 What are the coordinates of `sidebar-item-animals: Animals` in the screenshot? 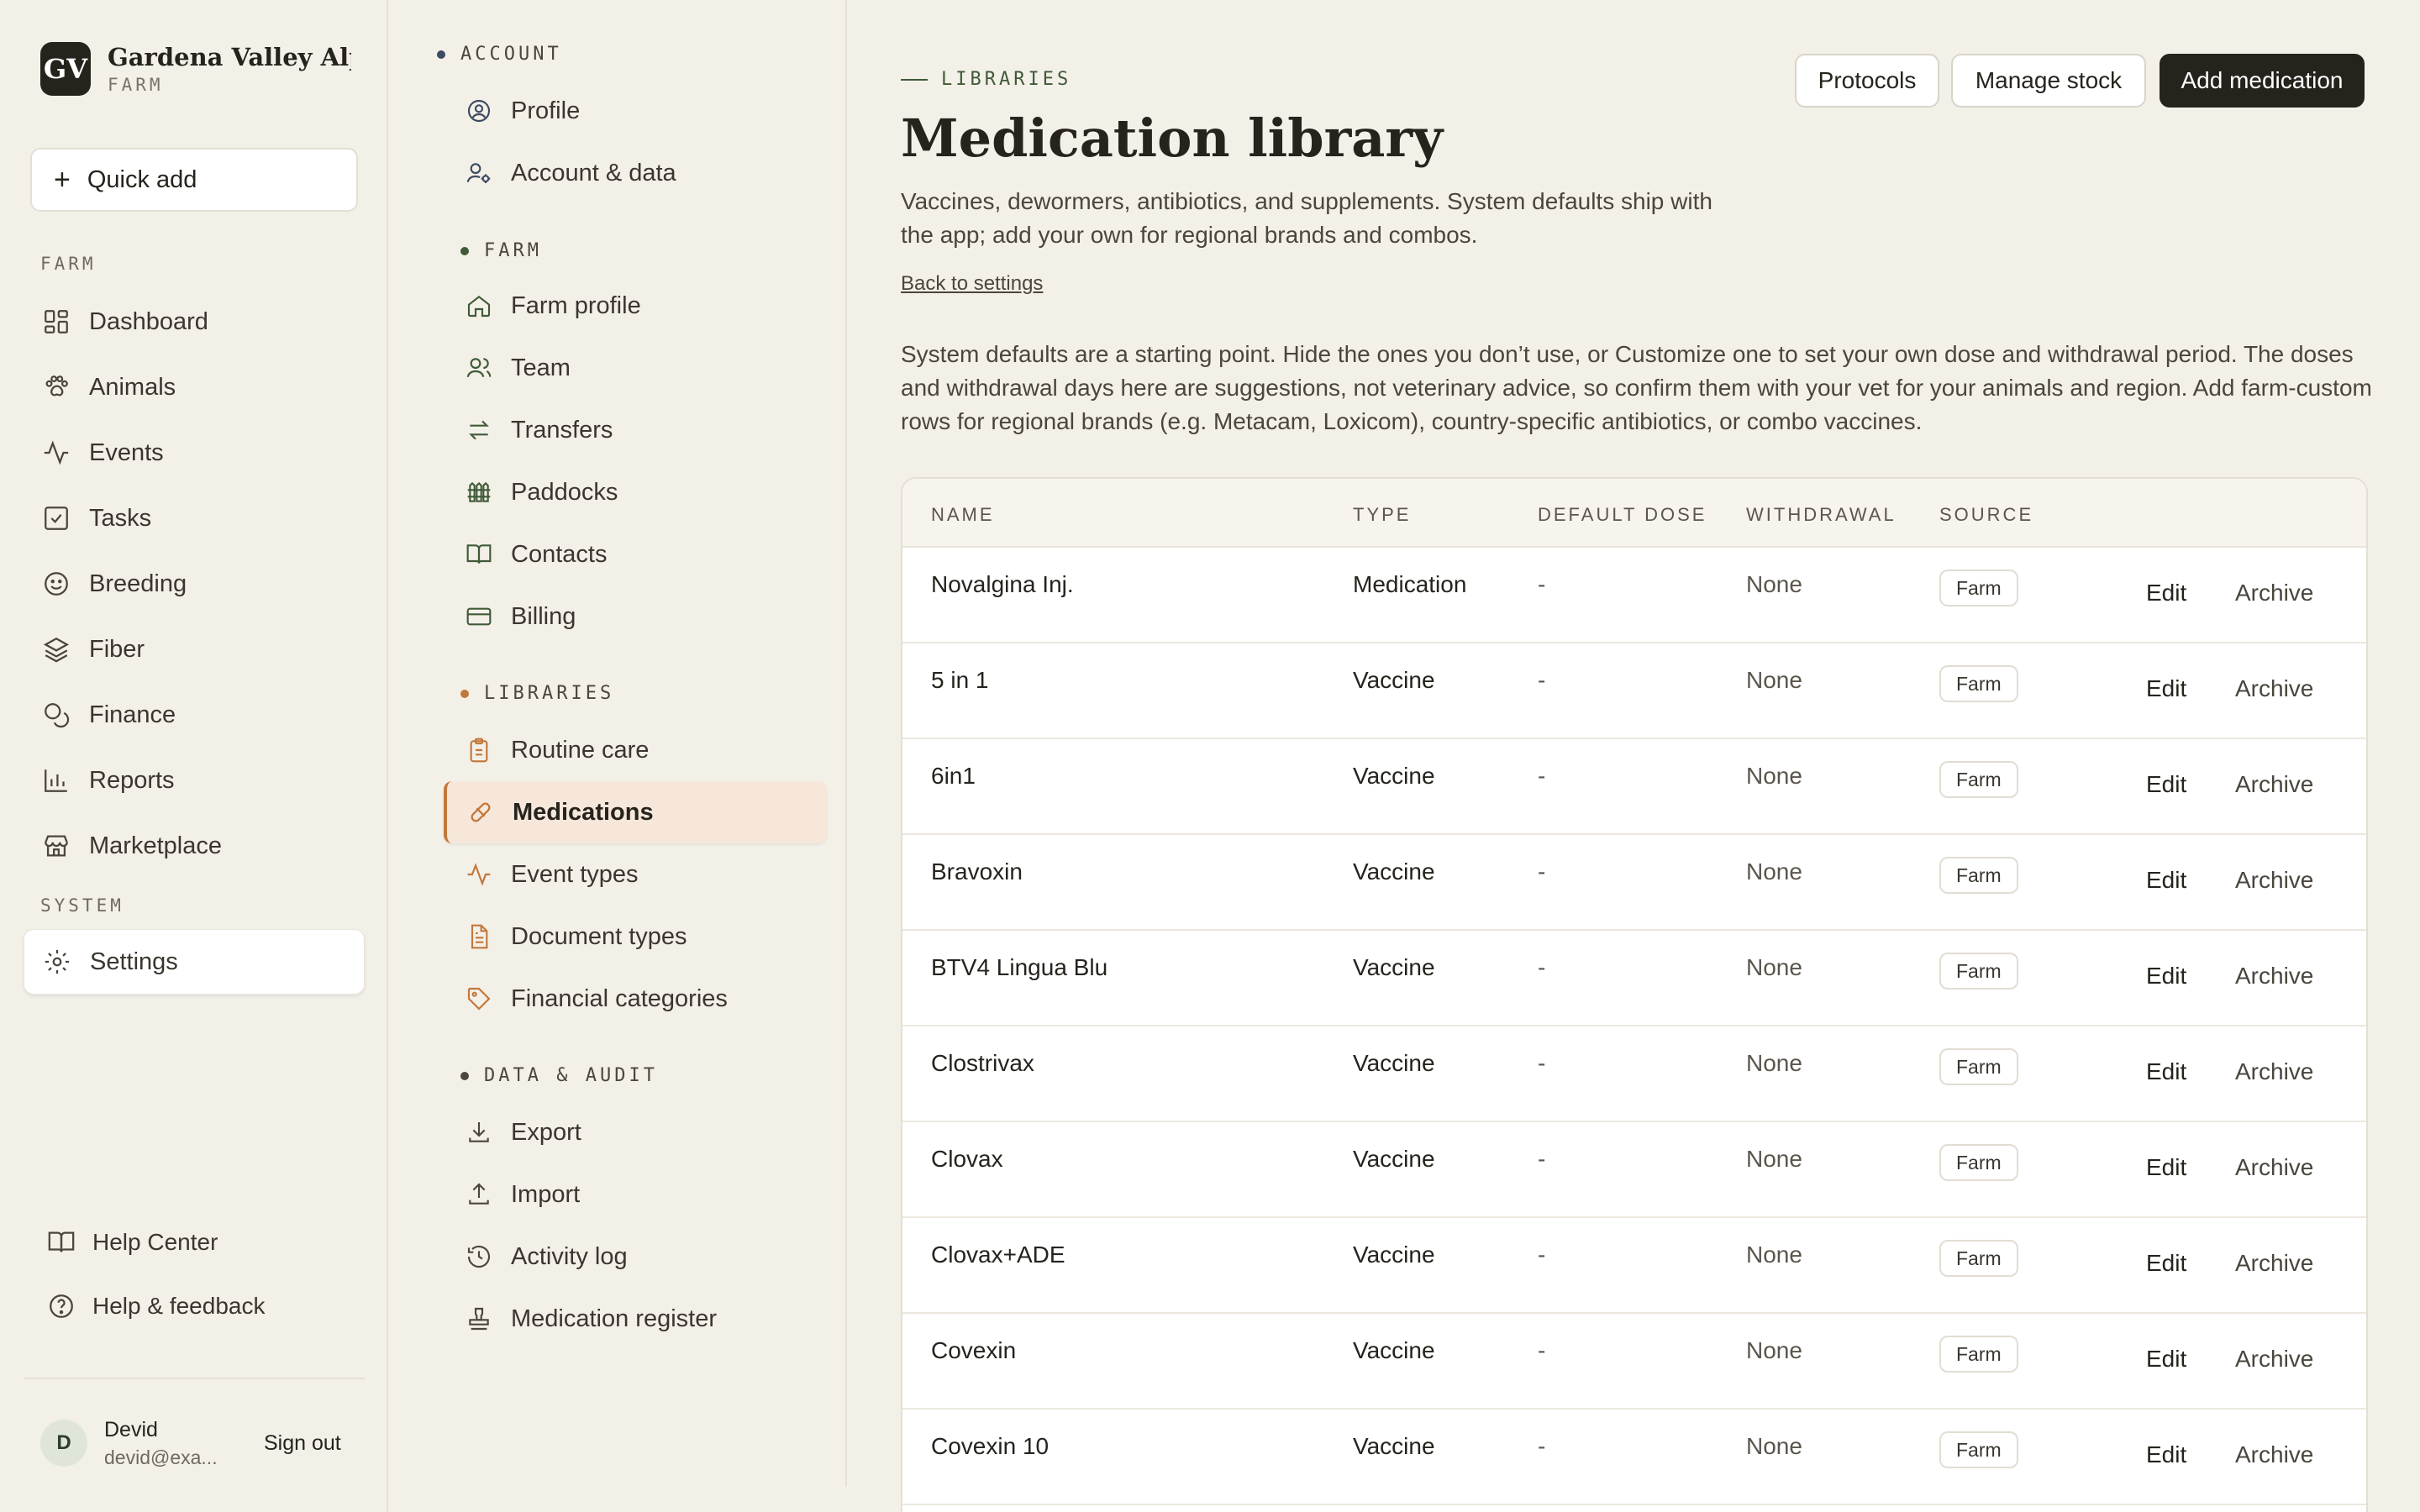 It's located at (194, 387).